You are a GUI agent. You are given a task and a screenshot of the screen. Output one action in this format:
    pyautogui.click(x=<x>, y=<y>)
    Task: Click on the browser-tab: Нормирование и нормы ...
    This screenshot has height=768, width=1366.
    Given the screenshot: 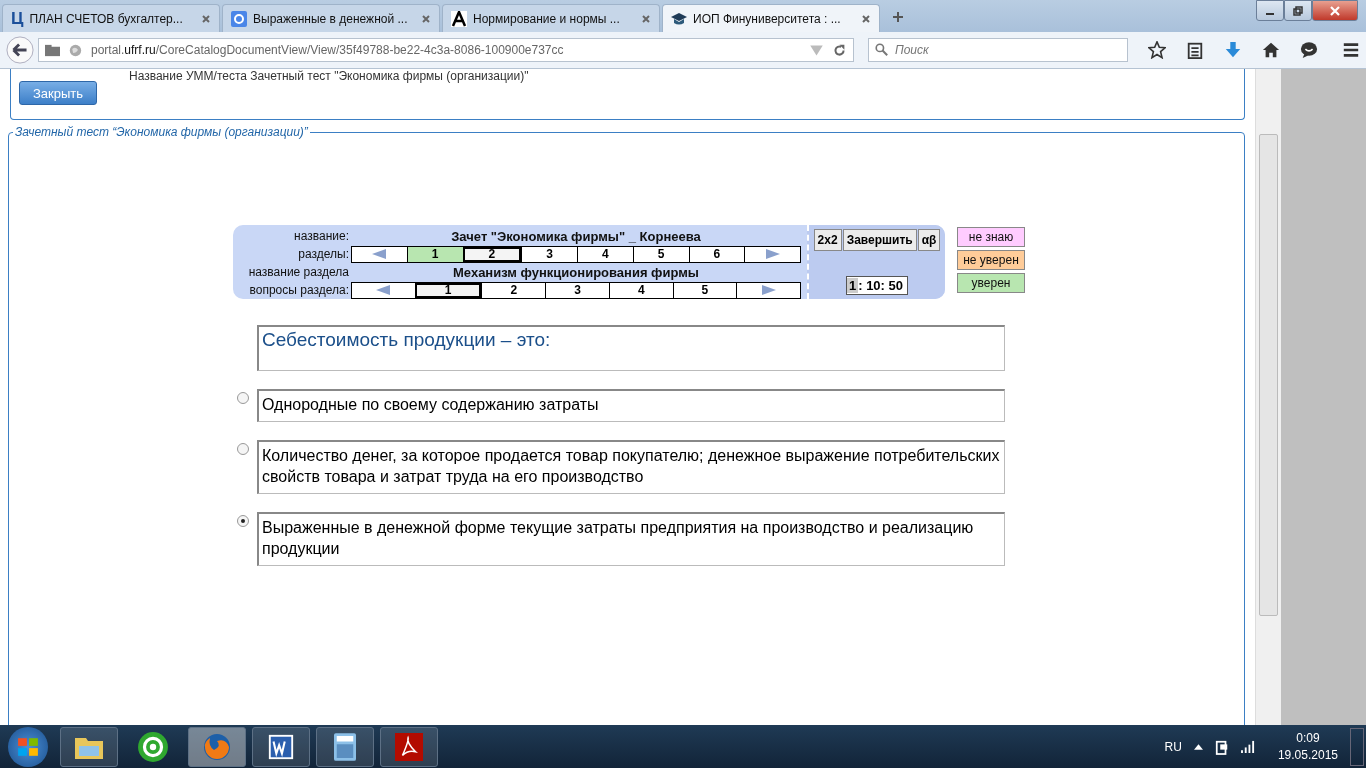 What is the action you would take?
    pyautogui.click(x=551, y=18)
    